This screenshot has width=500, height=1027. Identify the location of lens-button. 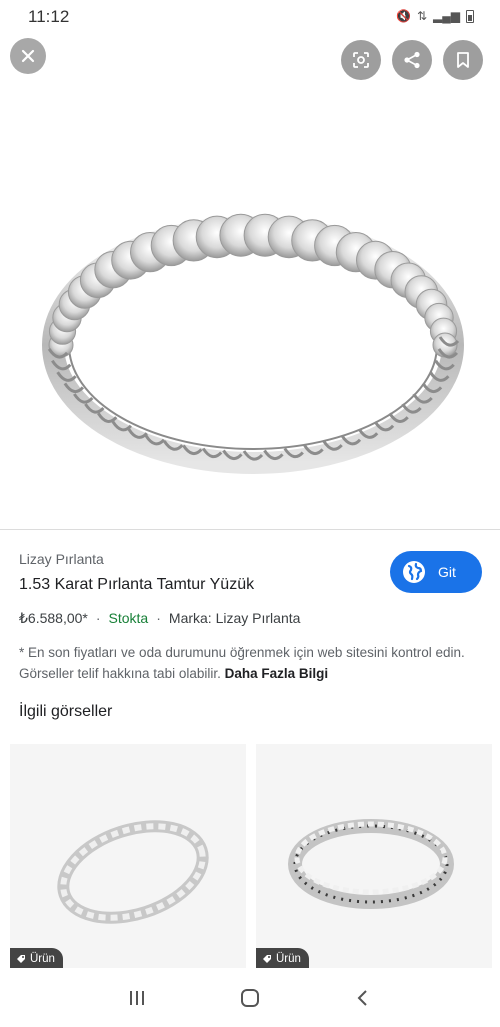
(361, 60).